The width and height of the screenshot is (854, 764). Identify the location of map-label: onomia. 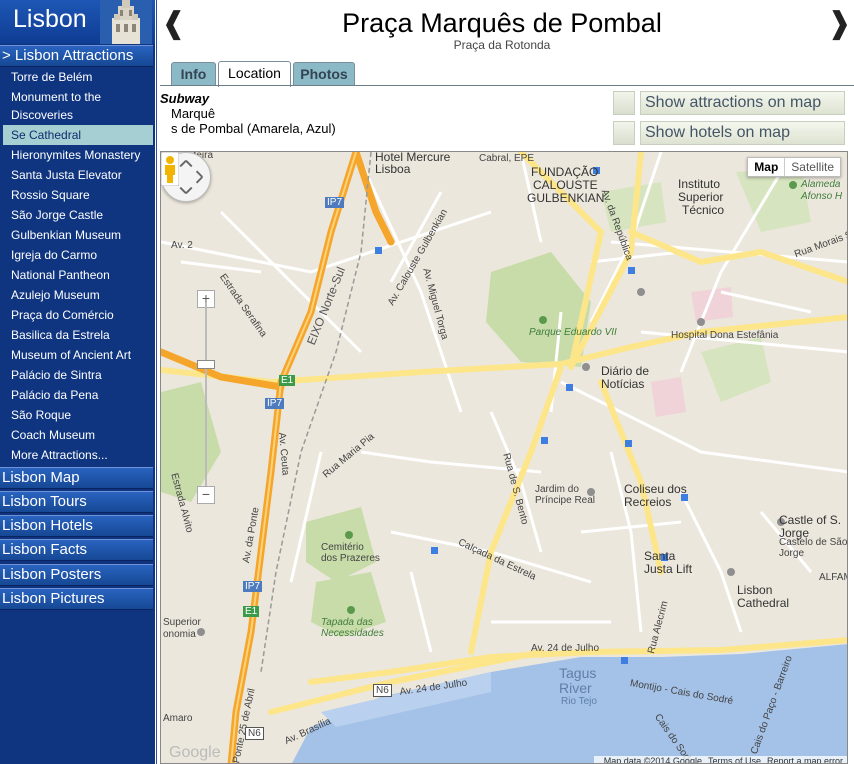
(179, 634).